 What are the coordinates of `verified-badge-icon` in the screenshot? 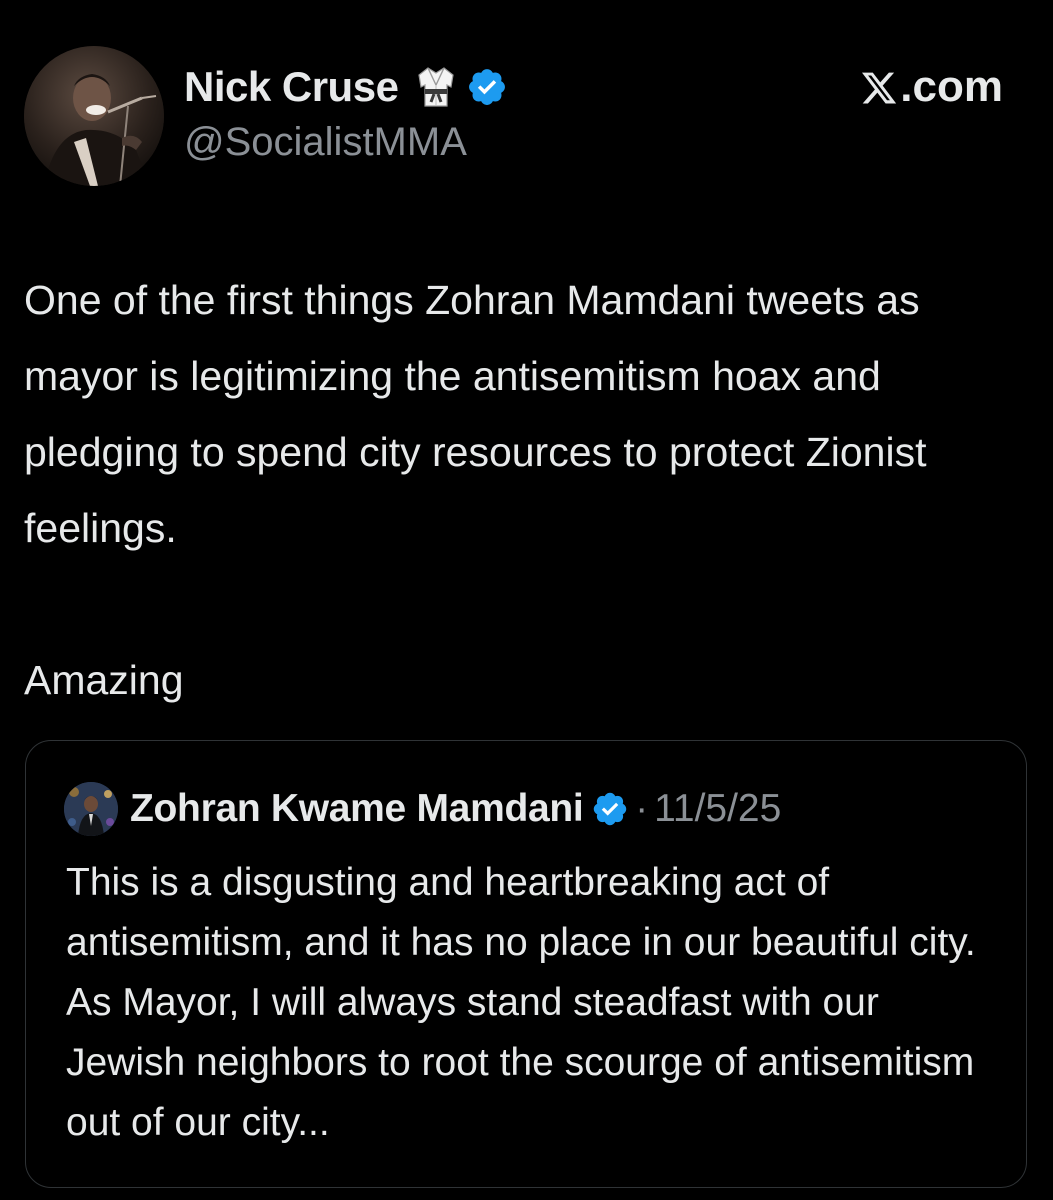 It's located at (487, 87).